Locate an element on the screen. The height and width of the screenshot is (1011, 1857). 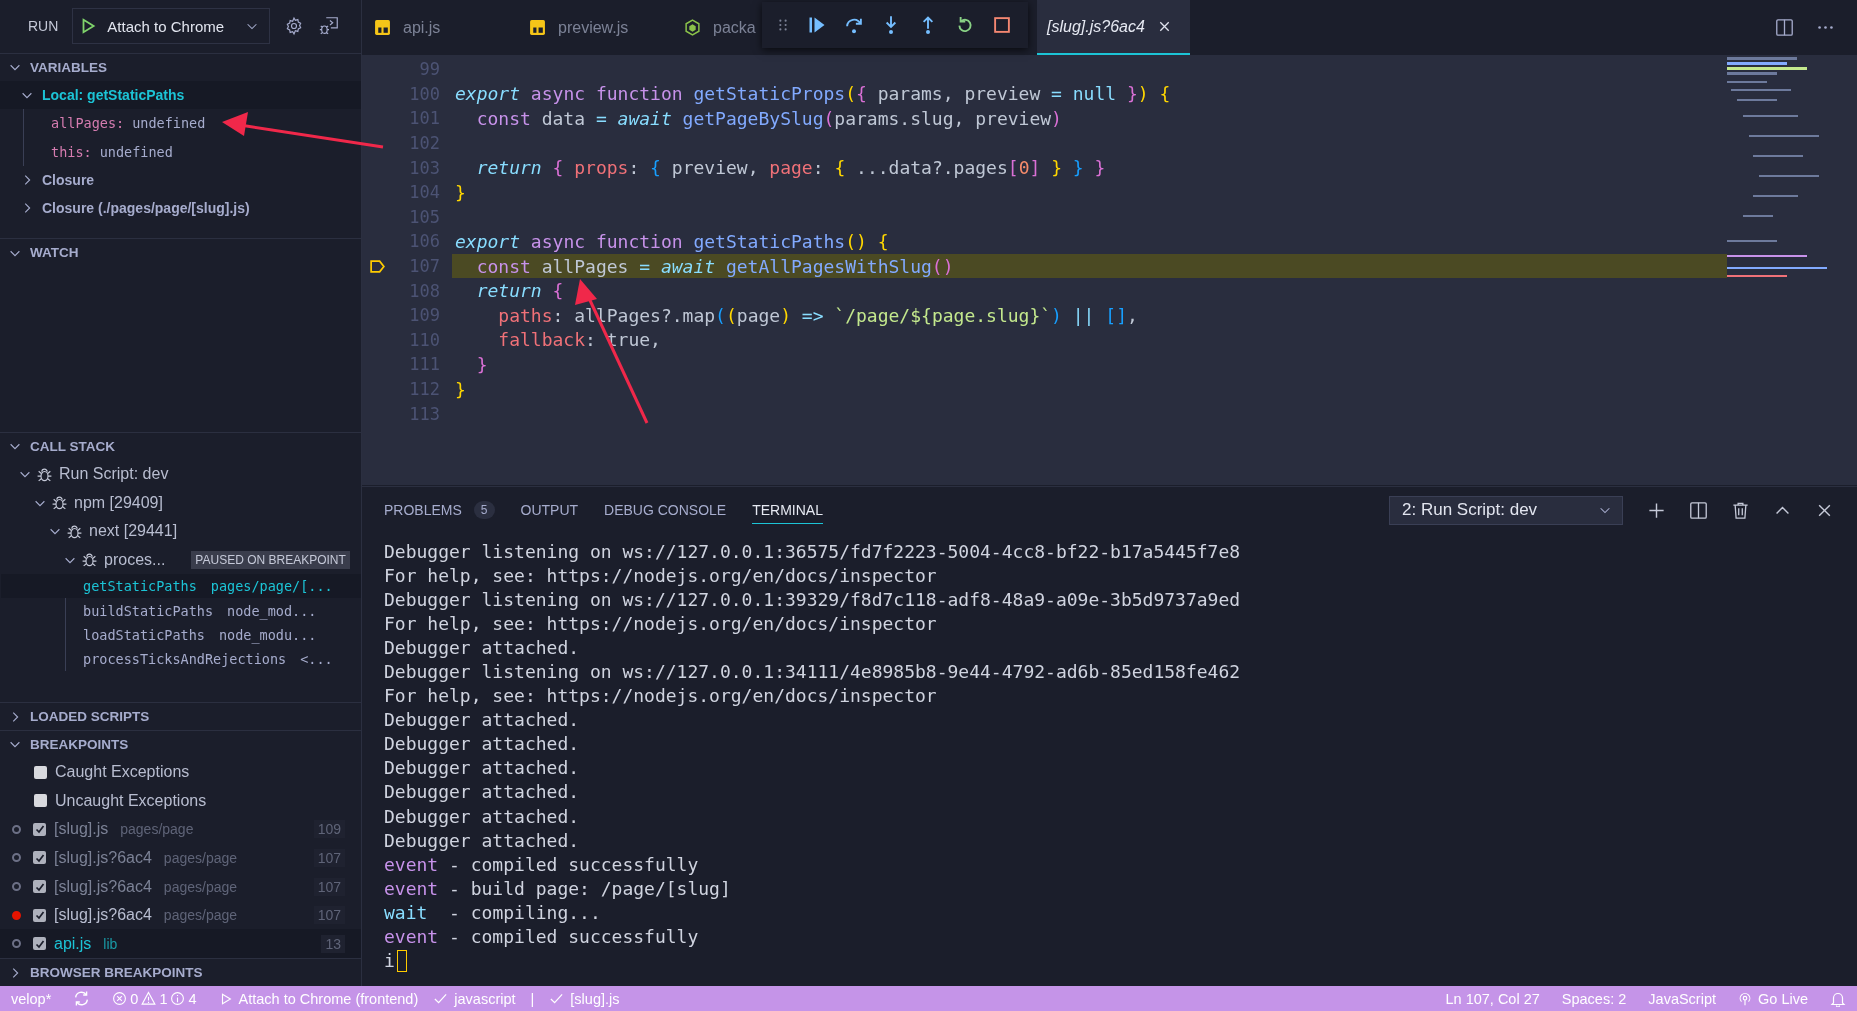
variable-name: allPages: is located at coordinates (88, 123).